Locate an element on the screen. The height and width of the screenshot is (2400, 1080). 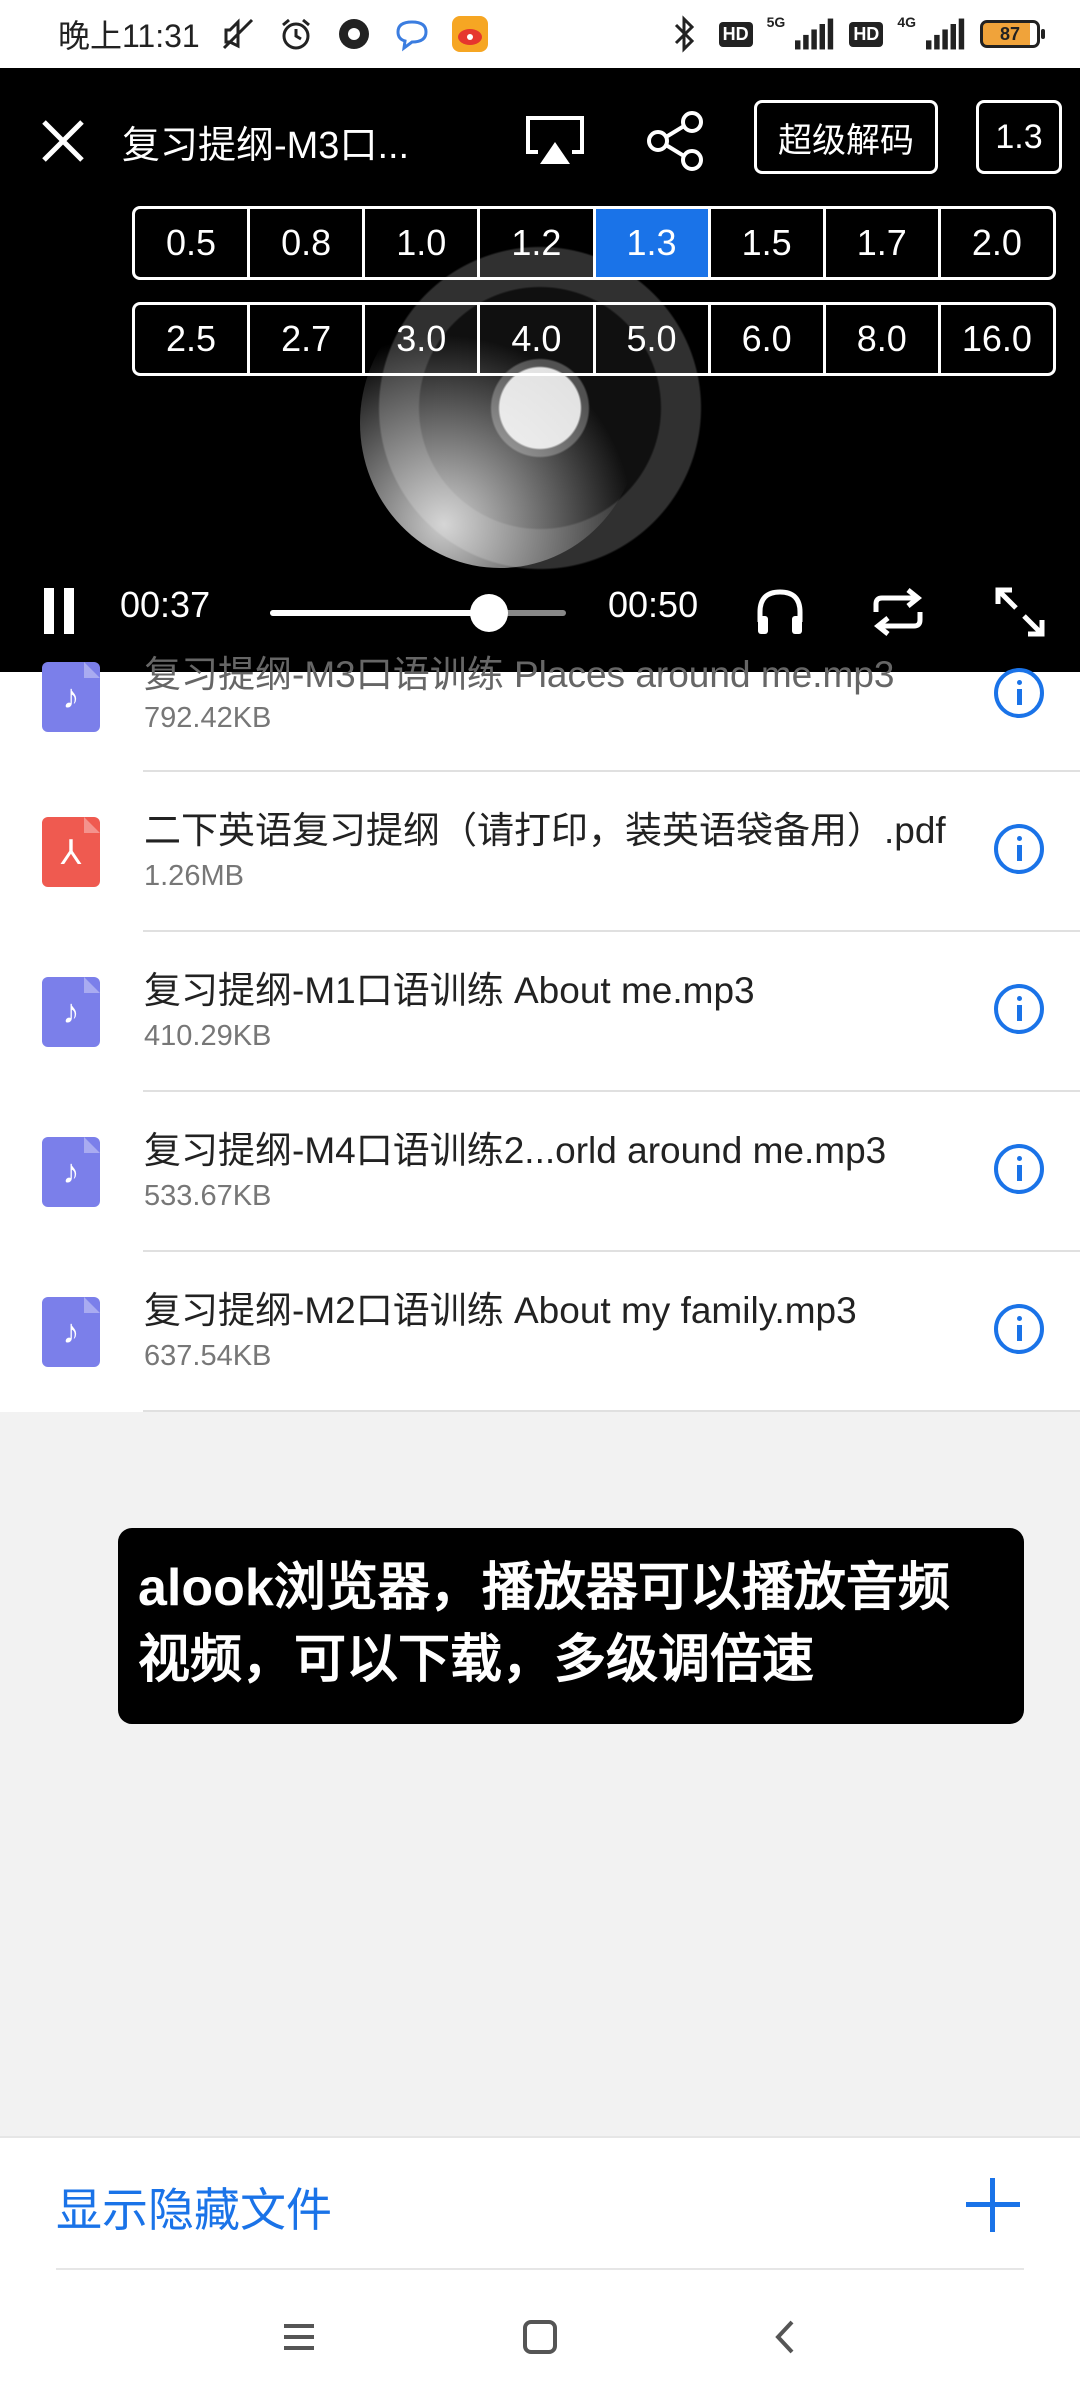
speed-option: 0.8 is located at coordinates (308, 243).